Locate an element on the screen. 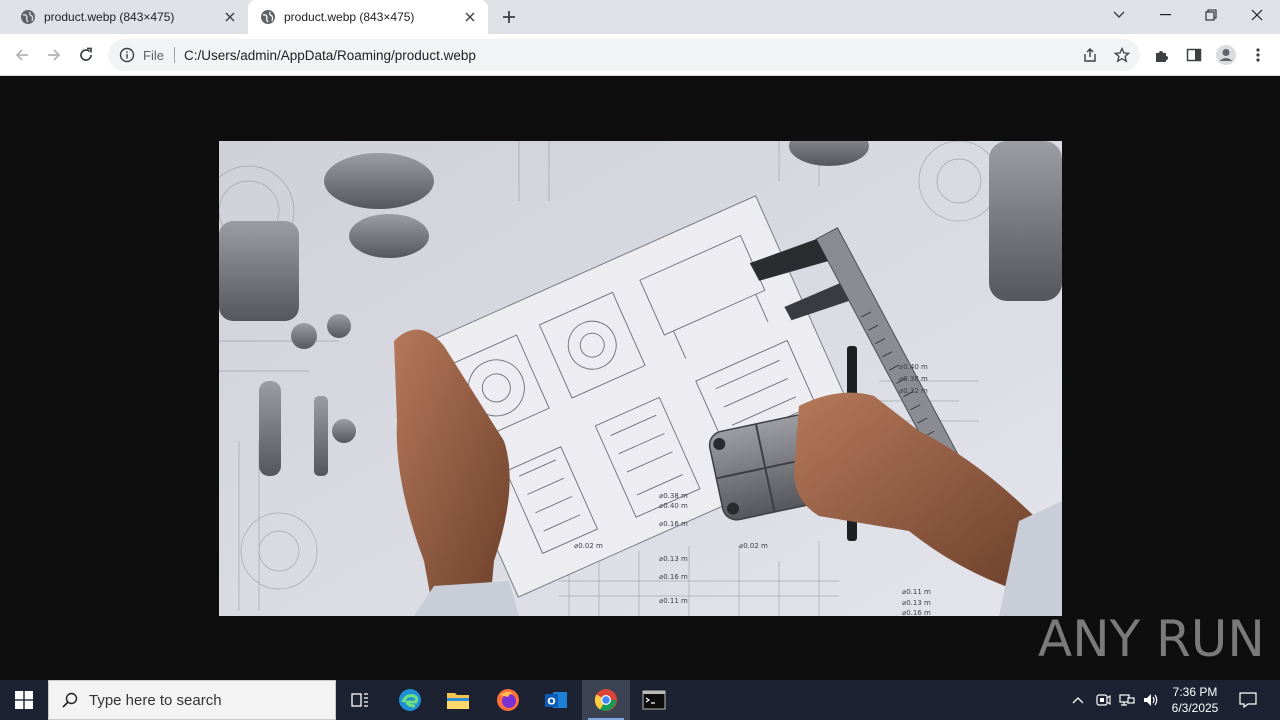  meet-now-icon is located at coordinates (1103, 700).